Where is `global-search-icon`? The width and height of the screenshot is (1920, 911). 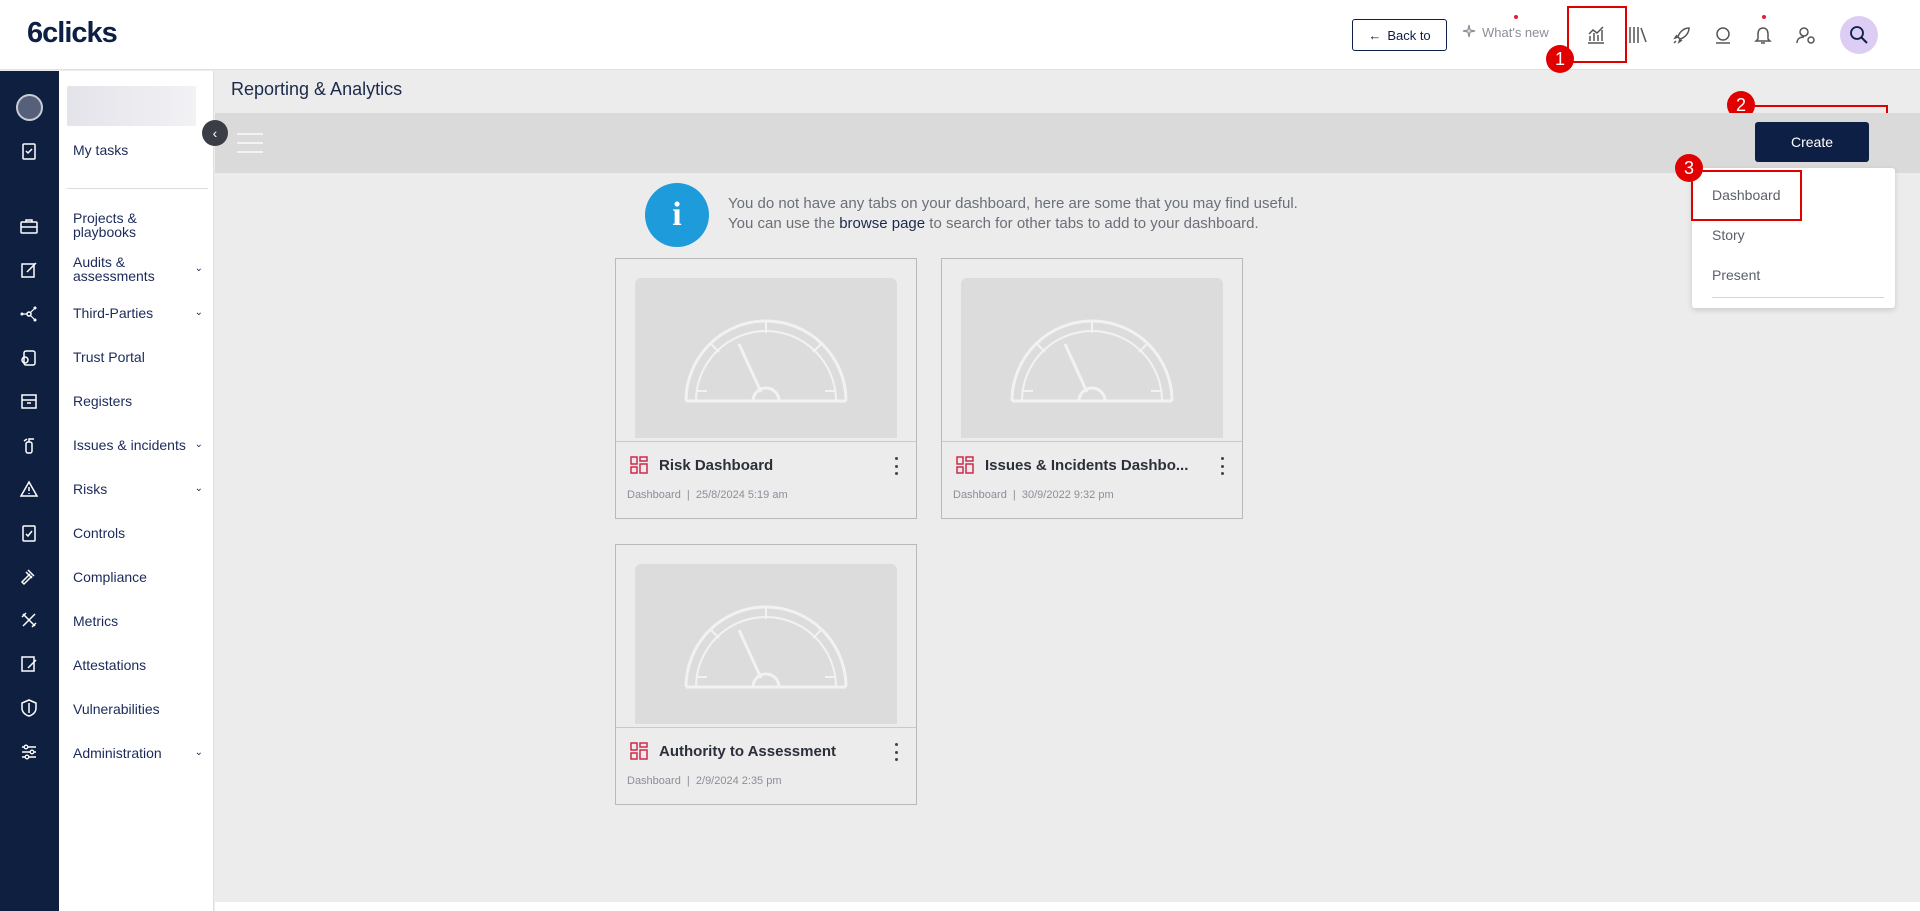
global-search-icon is located at coordinates (1859, 35).